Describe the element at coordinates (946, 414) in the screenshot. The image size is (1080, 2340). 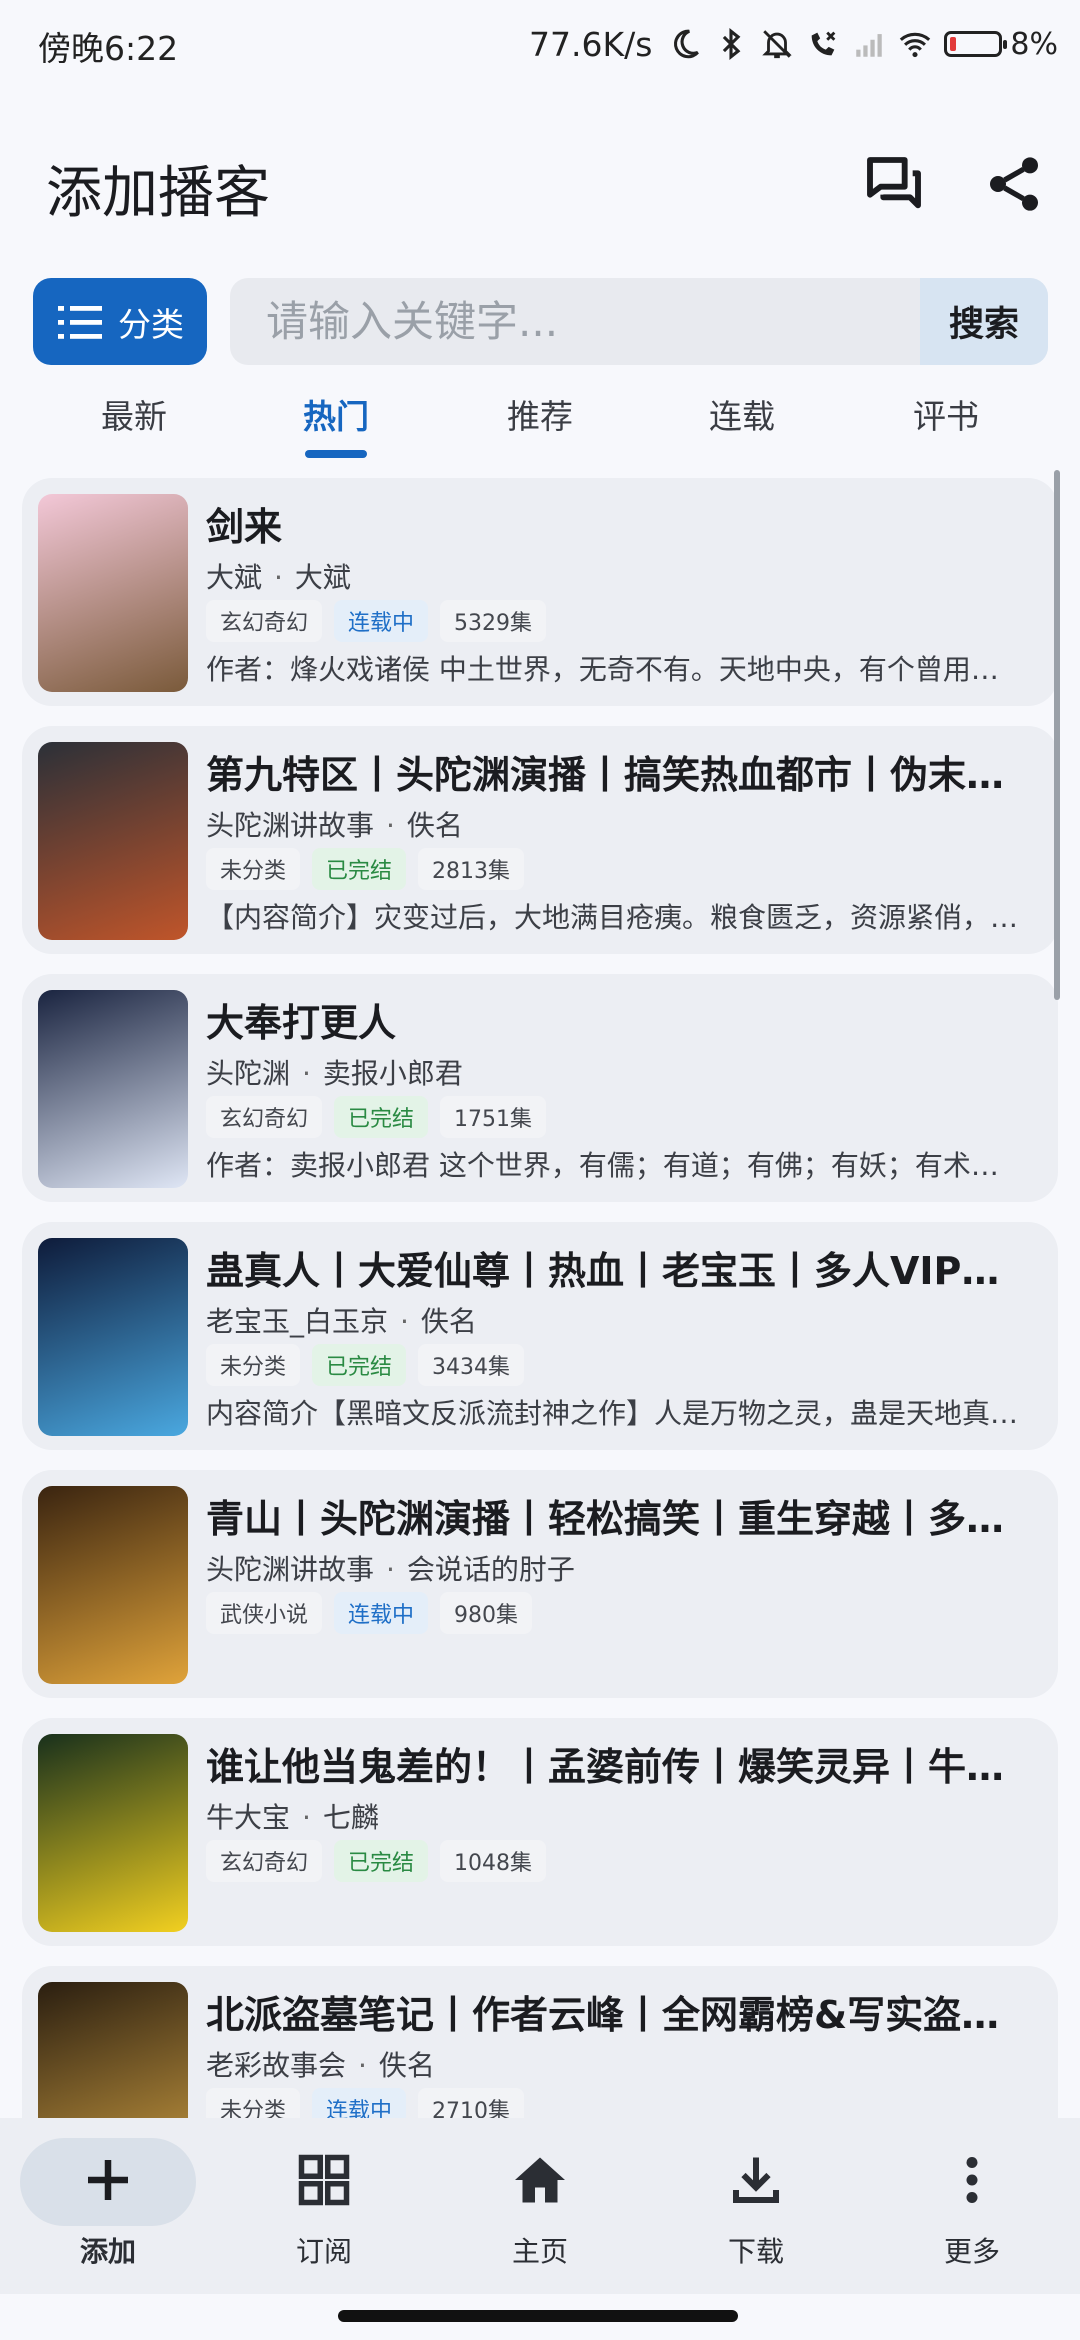
I see `tab-storytelling: 评书` at that location.